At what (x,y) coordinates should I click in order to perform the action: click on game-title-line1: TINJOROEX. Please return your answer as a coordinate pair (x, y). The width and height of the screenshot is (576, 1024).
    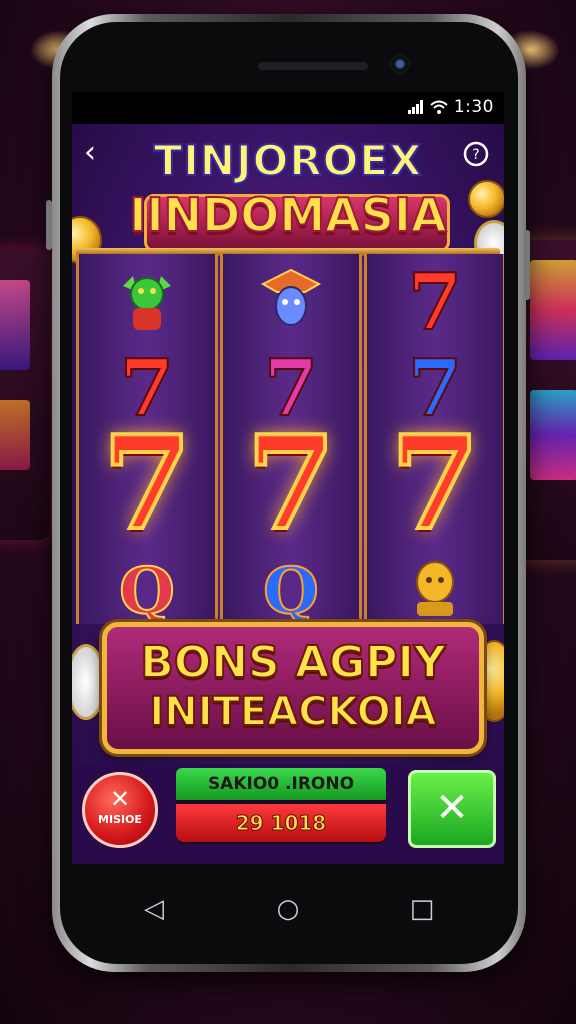
    Looking at the image, I should click on (288, 160).